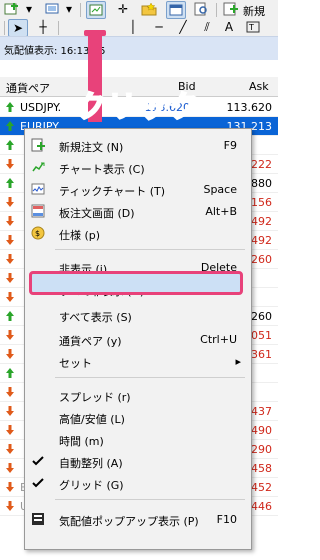  I want to click on menu-item: スプレッド (r), so click(138, 396).